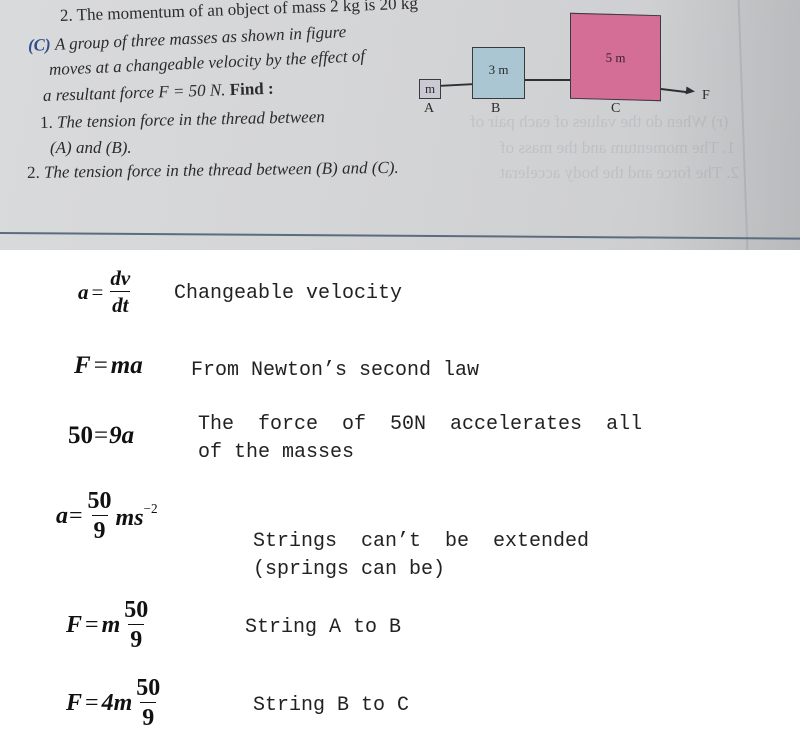  I want to click on equation-acceleration-value: a = 50 9 ms−2, so click(107, 516).